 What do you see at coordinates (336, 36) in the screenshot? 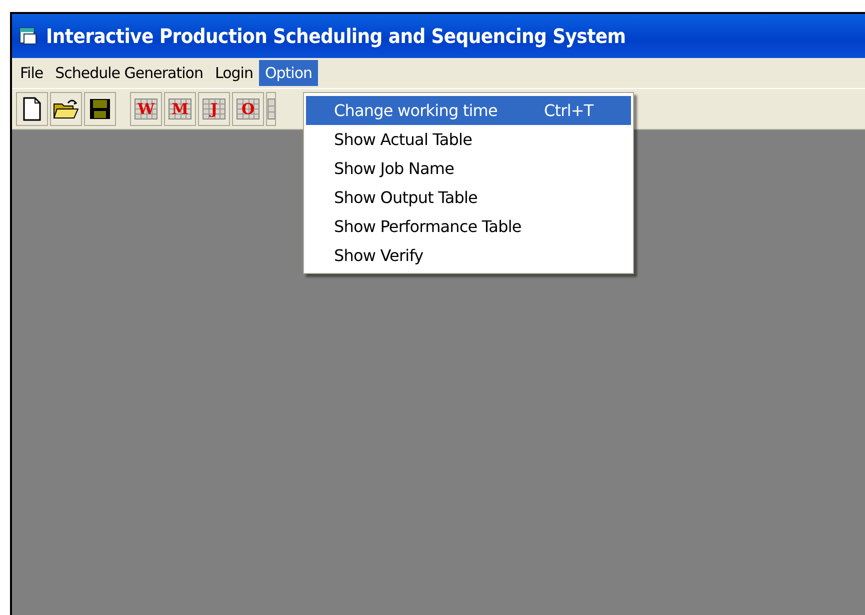
I see `window-title: Interactive Production Scheduling and Sequencing System` at bounding box center [336, 36].